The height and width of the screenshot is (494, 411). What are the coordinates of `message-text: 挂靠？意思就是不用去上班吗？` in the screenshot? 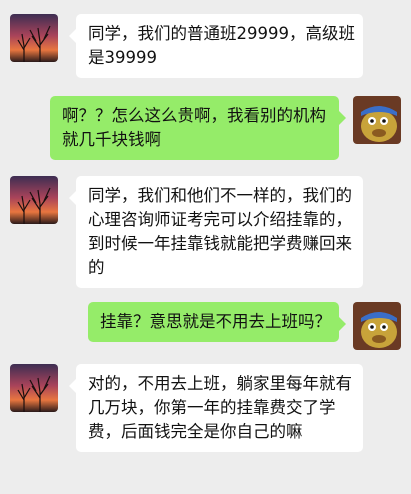 It's located at (215, 321).